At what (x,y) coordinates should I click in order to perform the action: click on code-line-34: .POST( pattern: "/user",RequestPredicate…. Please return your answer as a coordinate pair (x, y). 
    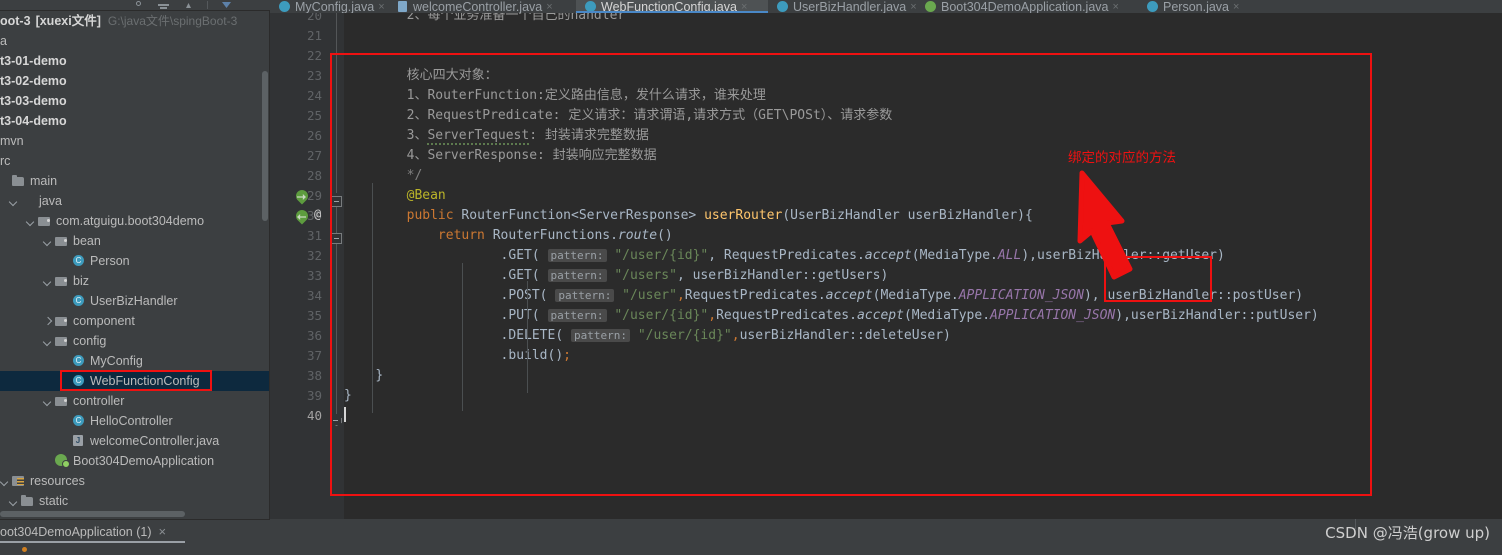
    Looking at the image, I should click on (824, 296).